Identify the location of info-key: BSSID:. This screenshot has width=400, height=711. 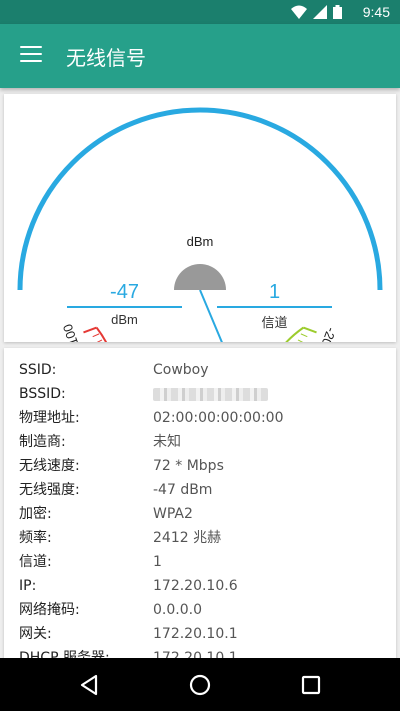
(42, 394).